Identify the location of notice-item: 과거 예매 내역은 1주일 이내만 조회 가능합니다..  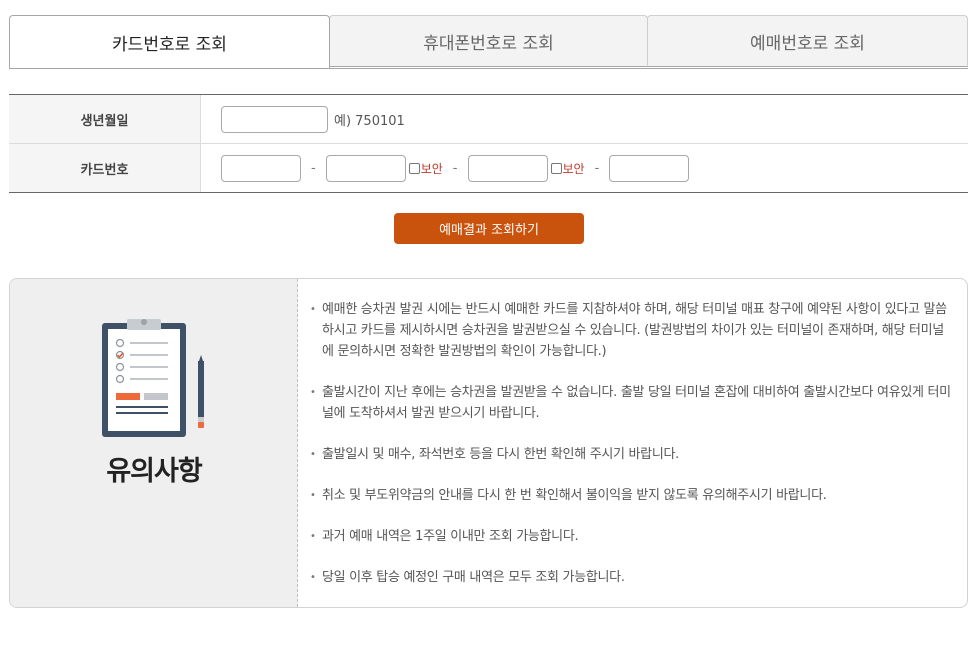
(632, 536).